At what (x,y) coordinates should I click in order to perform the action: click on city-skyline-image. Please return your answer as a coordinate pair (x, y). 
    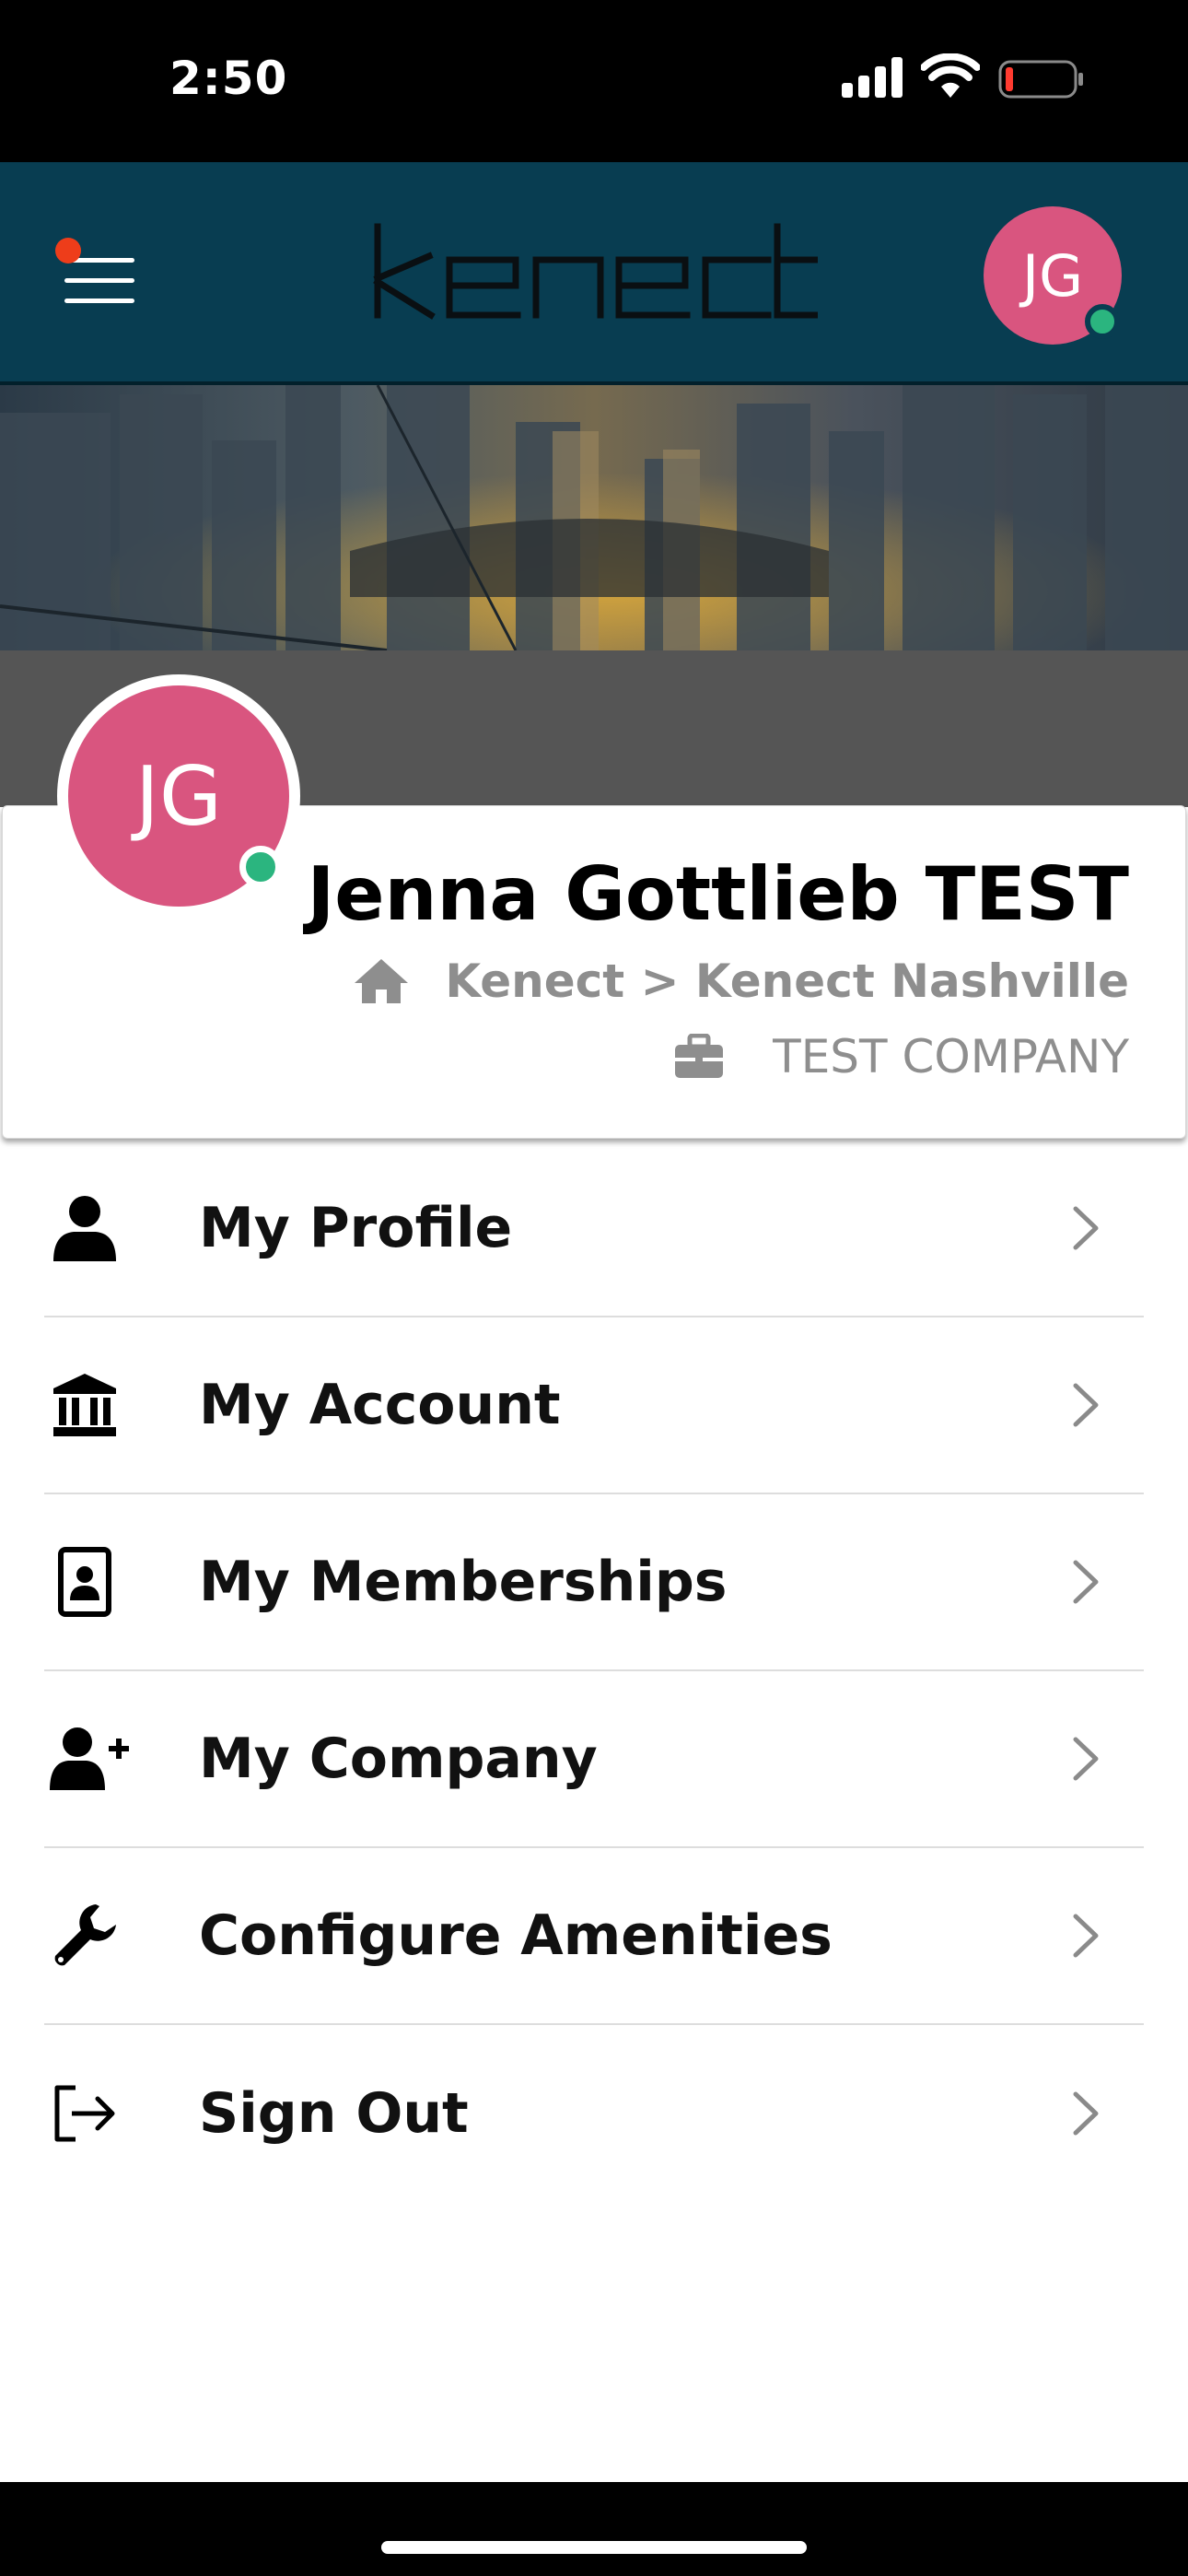
    Looking at the image, I should click on (594, 517).